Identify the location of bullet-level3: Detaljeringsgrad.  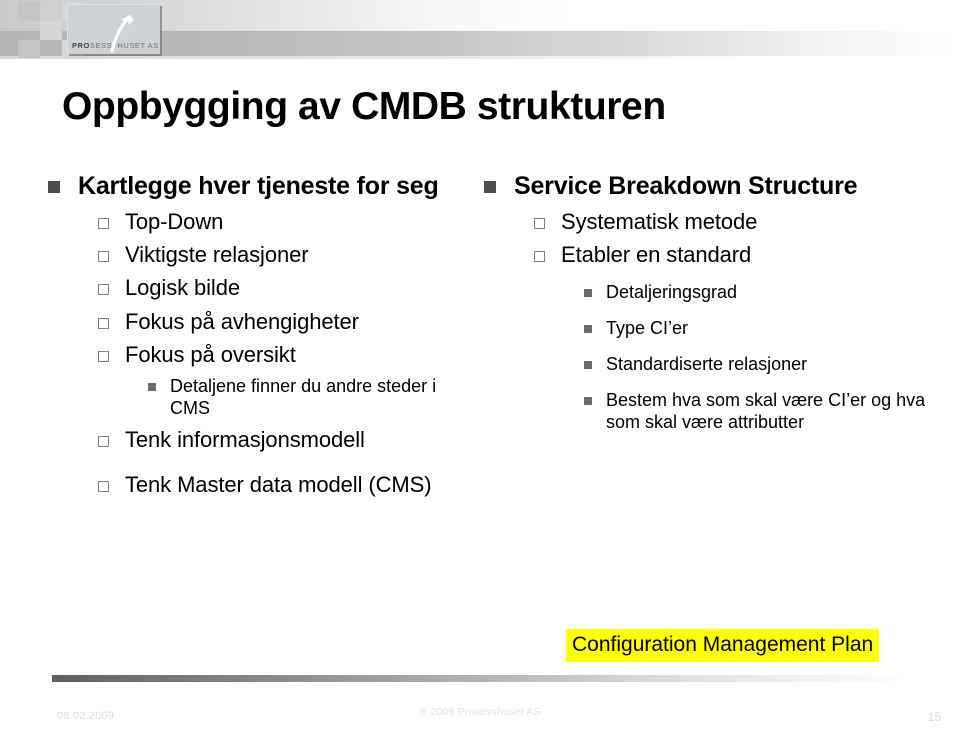
(758, 293).